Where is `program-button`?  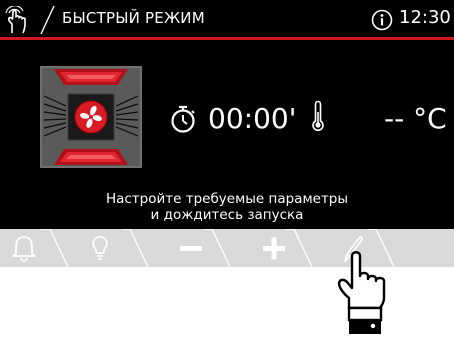 program-button is located at coordinates (91, 119).